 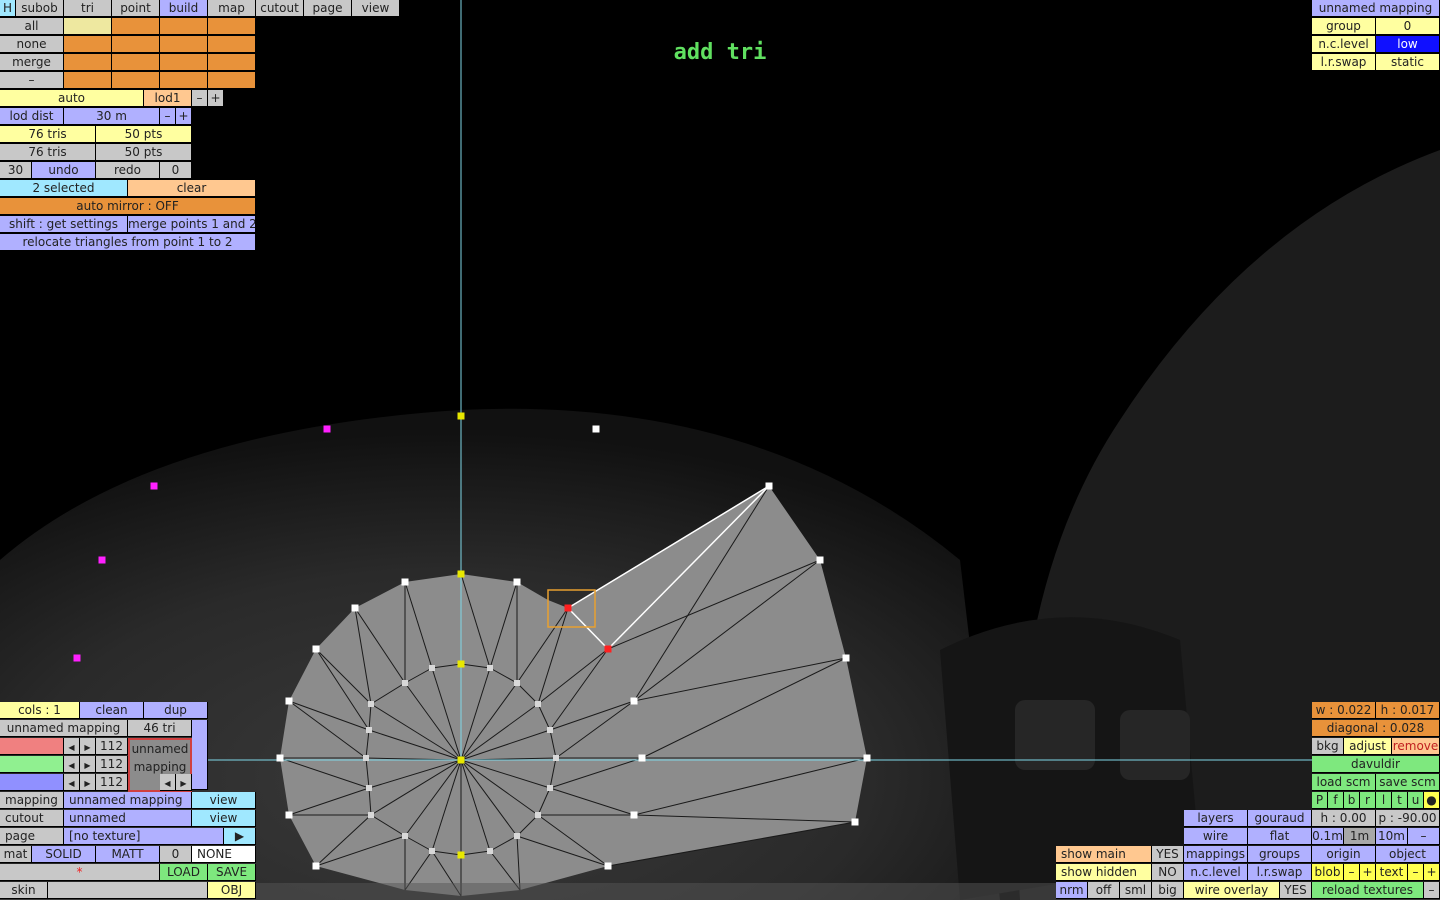 I want to click on gouraud-button: gouraud, so click(x=1280, y=818).